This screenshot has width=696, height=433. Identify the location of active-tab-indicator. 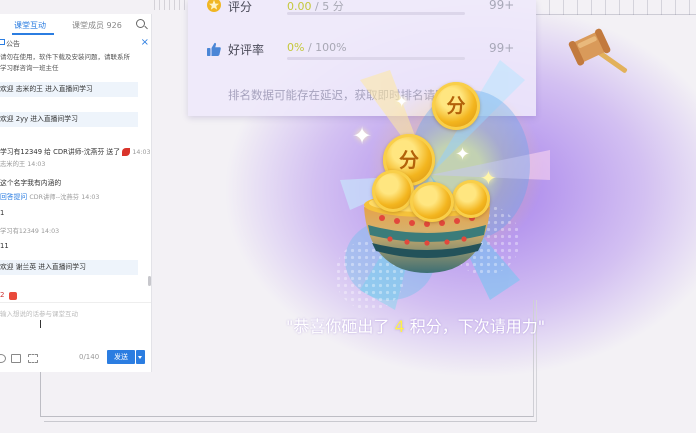
(33, 34).